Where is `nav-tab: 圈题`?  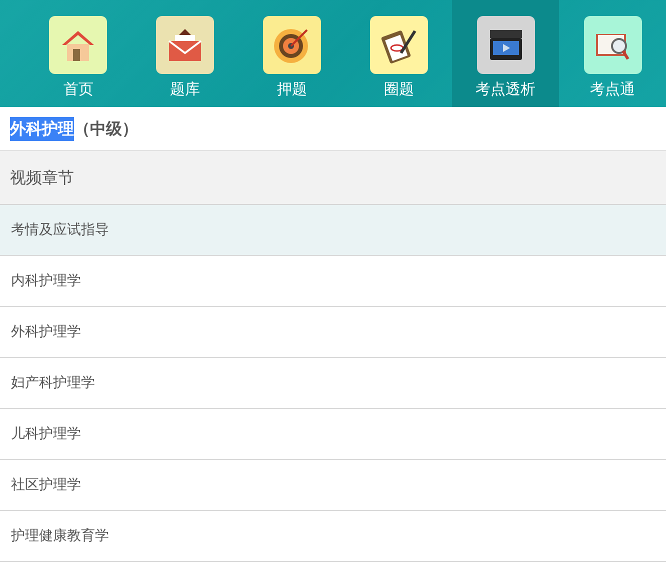
nav-tab: 圈题 is located at coordinates (398, 53).